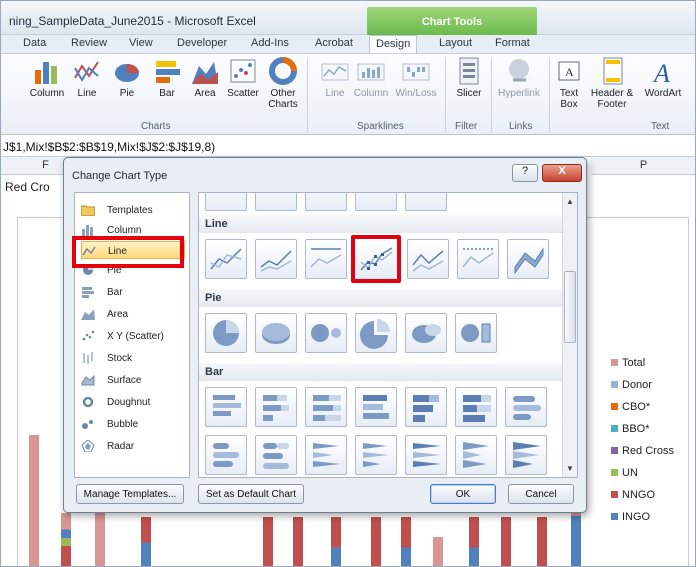 This screenshot has width=696, height=567. I want to click on gallery-scrollbar: ▲ ▼, so click(569, 335).